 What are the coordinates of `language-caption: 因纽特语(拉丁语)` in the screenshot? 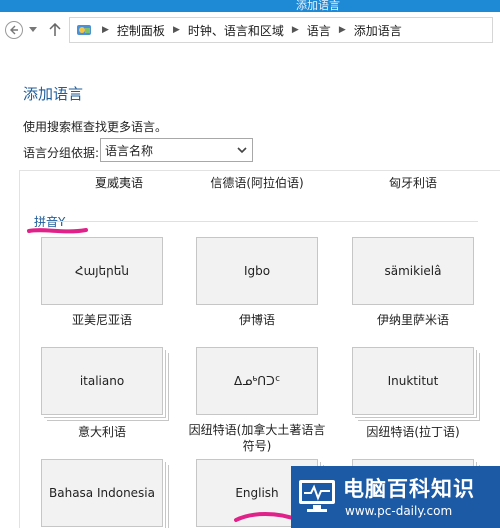 It's located at (413, 432).